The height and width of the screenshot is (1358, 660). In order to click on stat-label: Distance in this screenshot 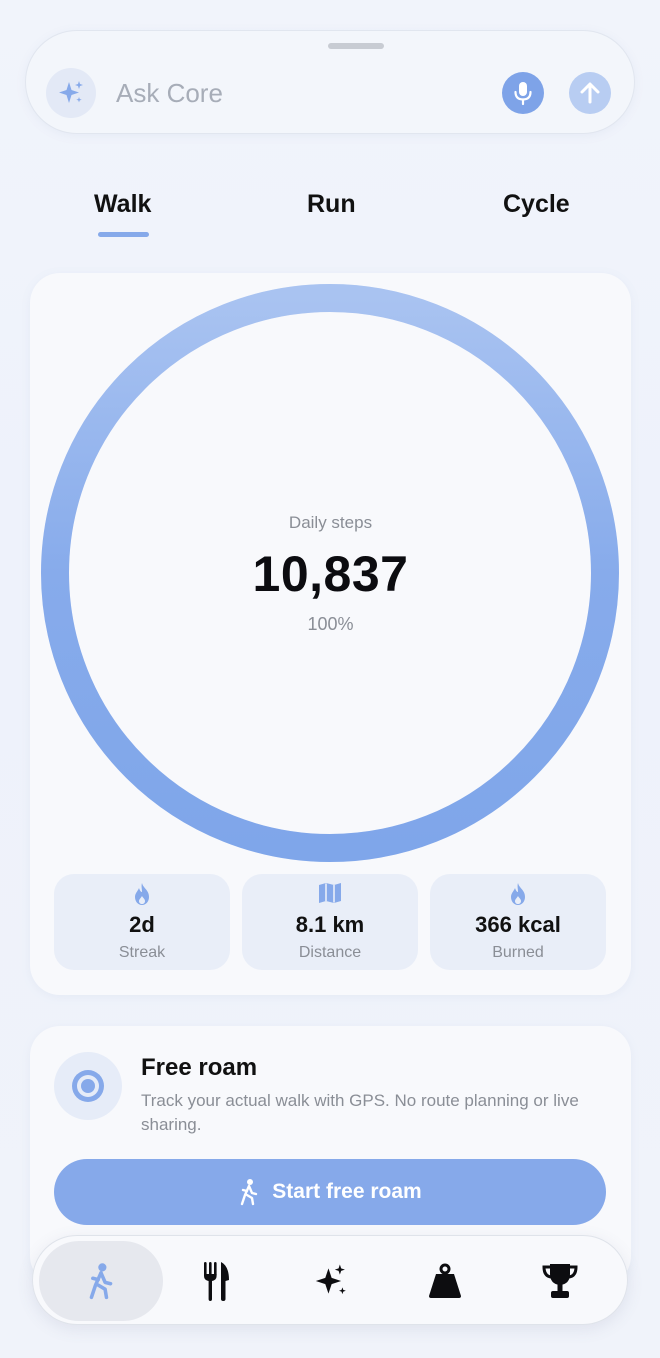, I will do `click(330, 952)`.